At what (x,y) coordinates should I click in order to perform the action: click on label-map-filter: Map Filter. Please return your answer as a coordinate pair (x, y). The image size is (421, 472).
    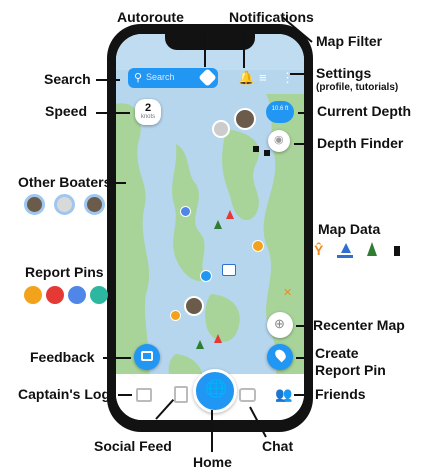
    Looking at the image, I should click on (349, 41).